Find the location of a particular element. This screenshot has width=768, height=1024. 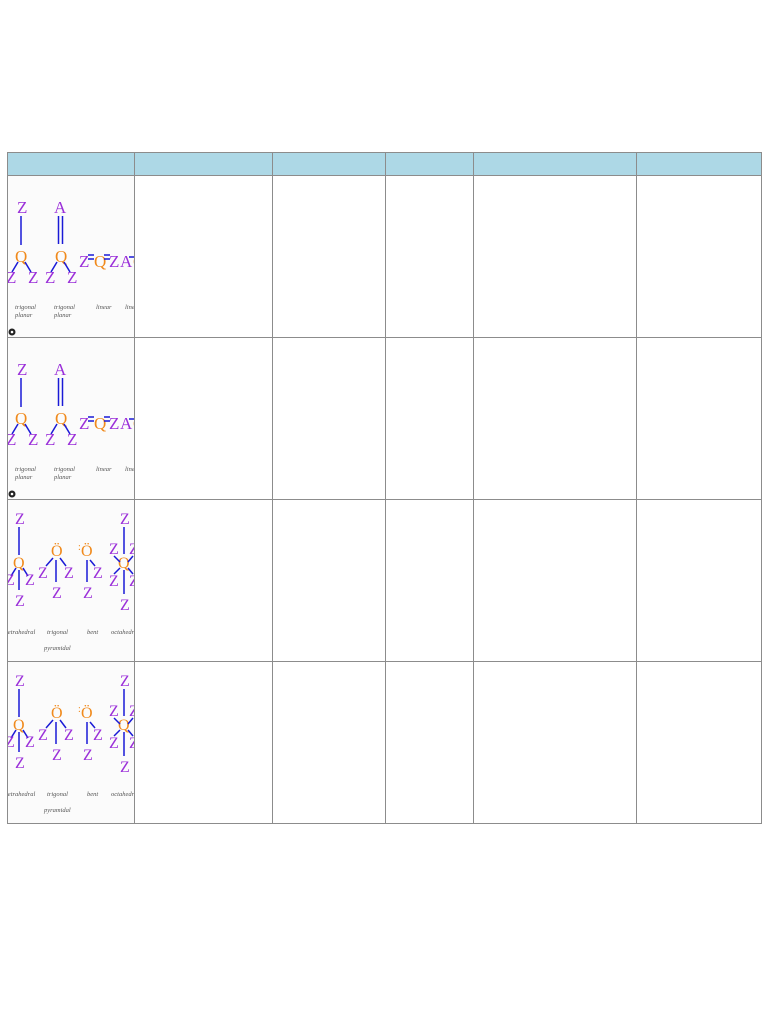

octahedral-molecule: Z Q Z Z Z Z Z is located at coordinates (121, 724).